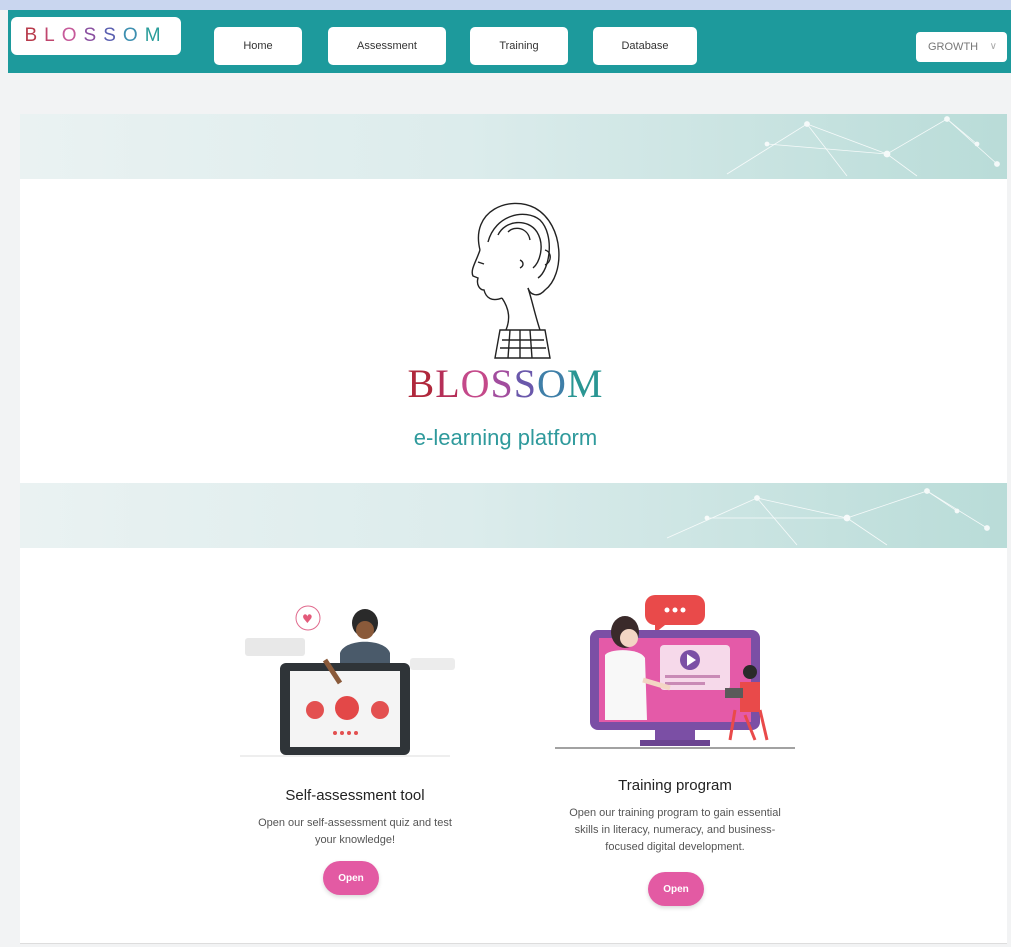  What do you see at coordinates (519, 46) in the screenshot?
I see `nav-training-button: Training` at bounding box center [519, 46].